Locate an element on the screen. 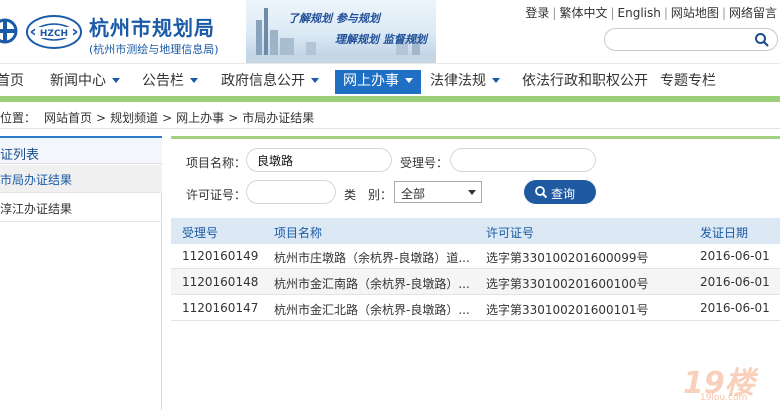 The width and height of the screenshot is (780, 410). breadcrumb-planning: 规划频道 is located at coordinates (134, 118).